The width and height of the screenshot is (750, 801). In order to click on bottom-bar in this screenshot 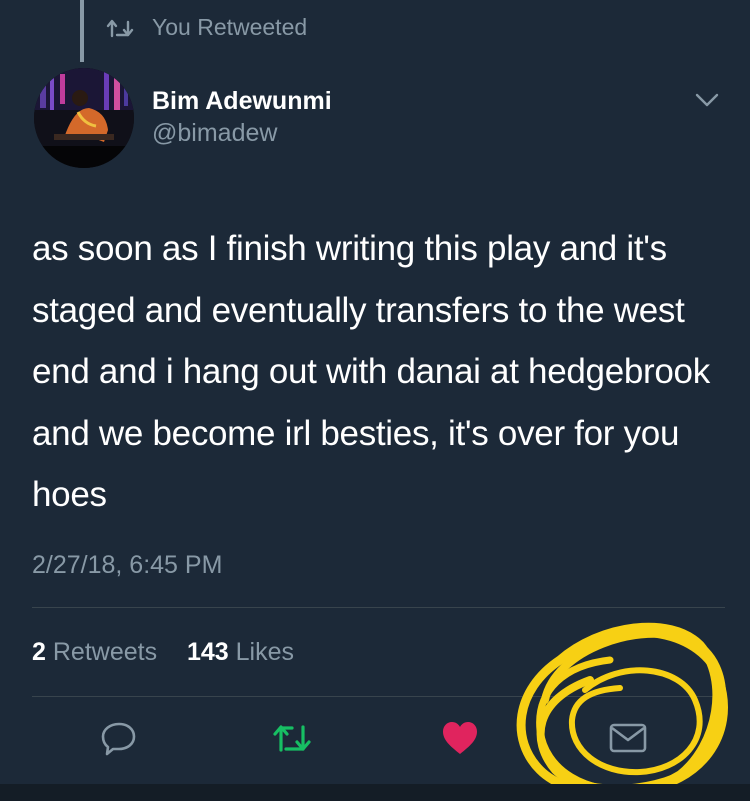, I will do `click(375, 792)`.